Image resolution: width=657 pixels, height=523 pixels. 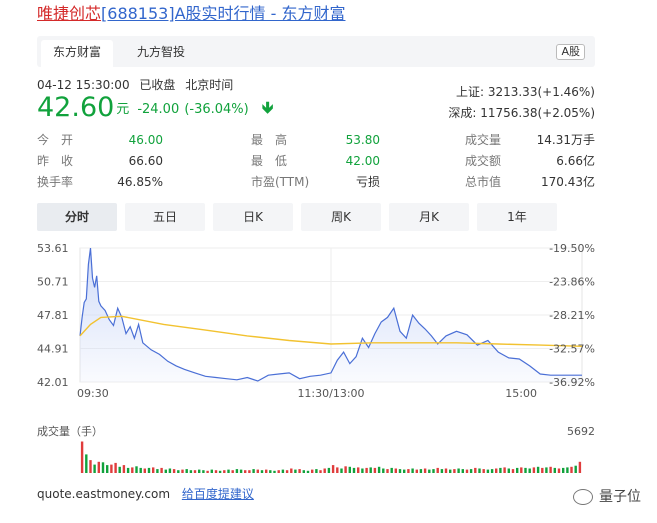 I want to click on stat-pe-value: 亏损, so click(x=367, y=182).